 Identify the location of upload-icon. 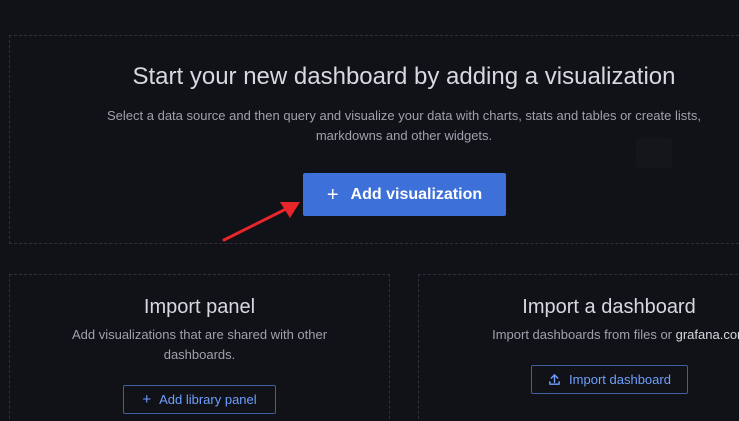
(554, 379).